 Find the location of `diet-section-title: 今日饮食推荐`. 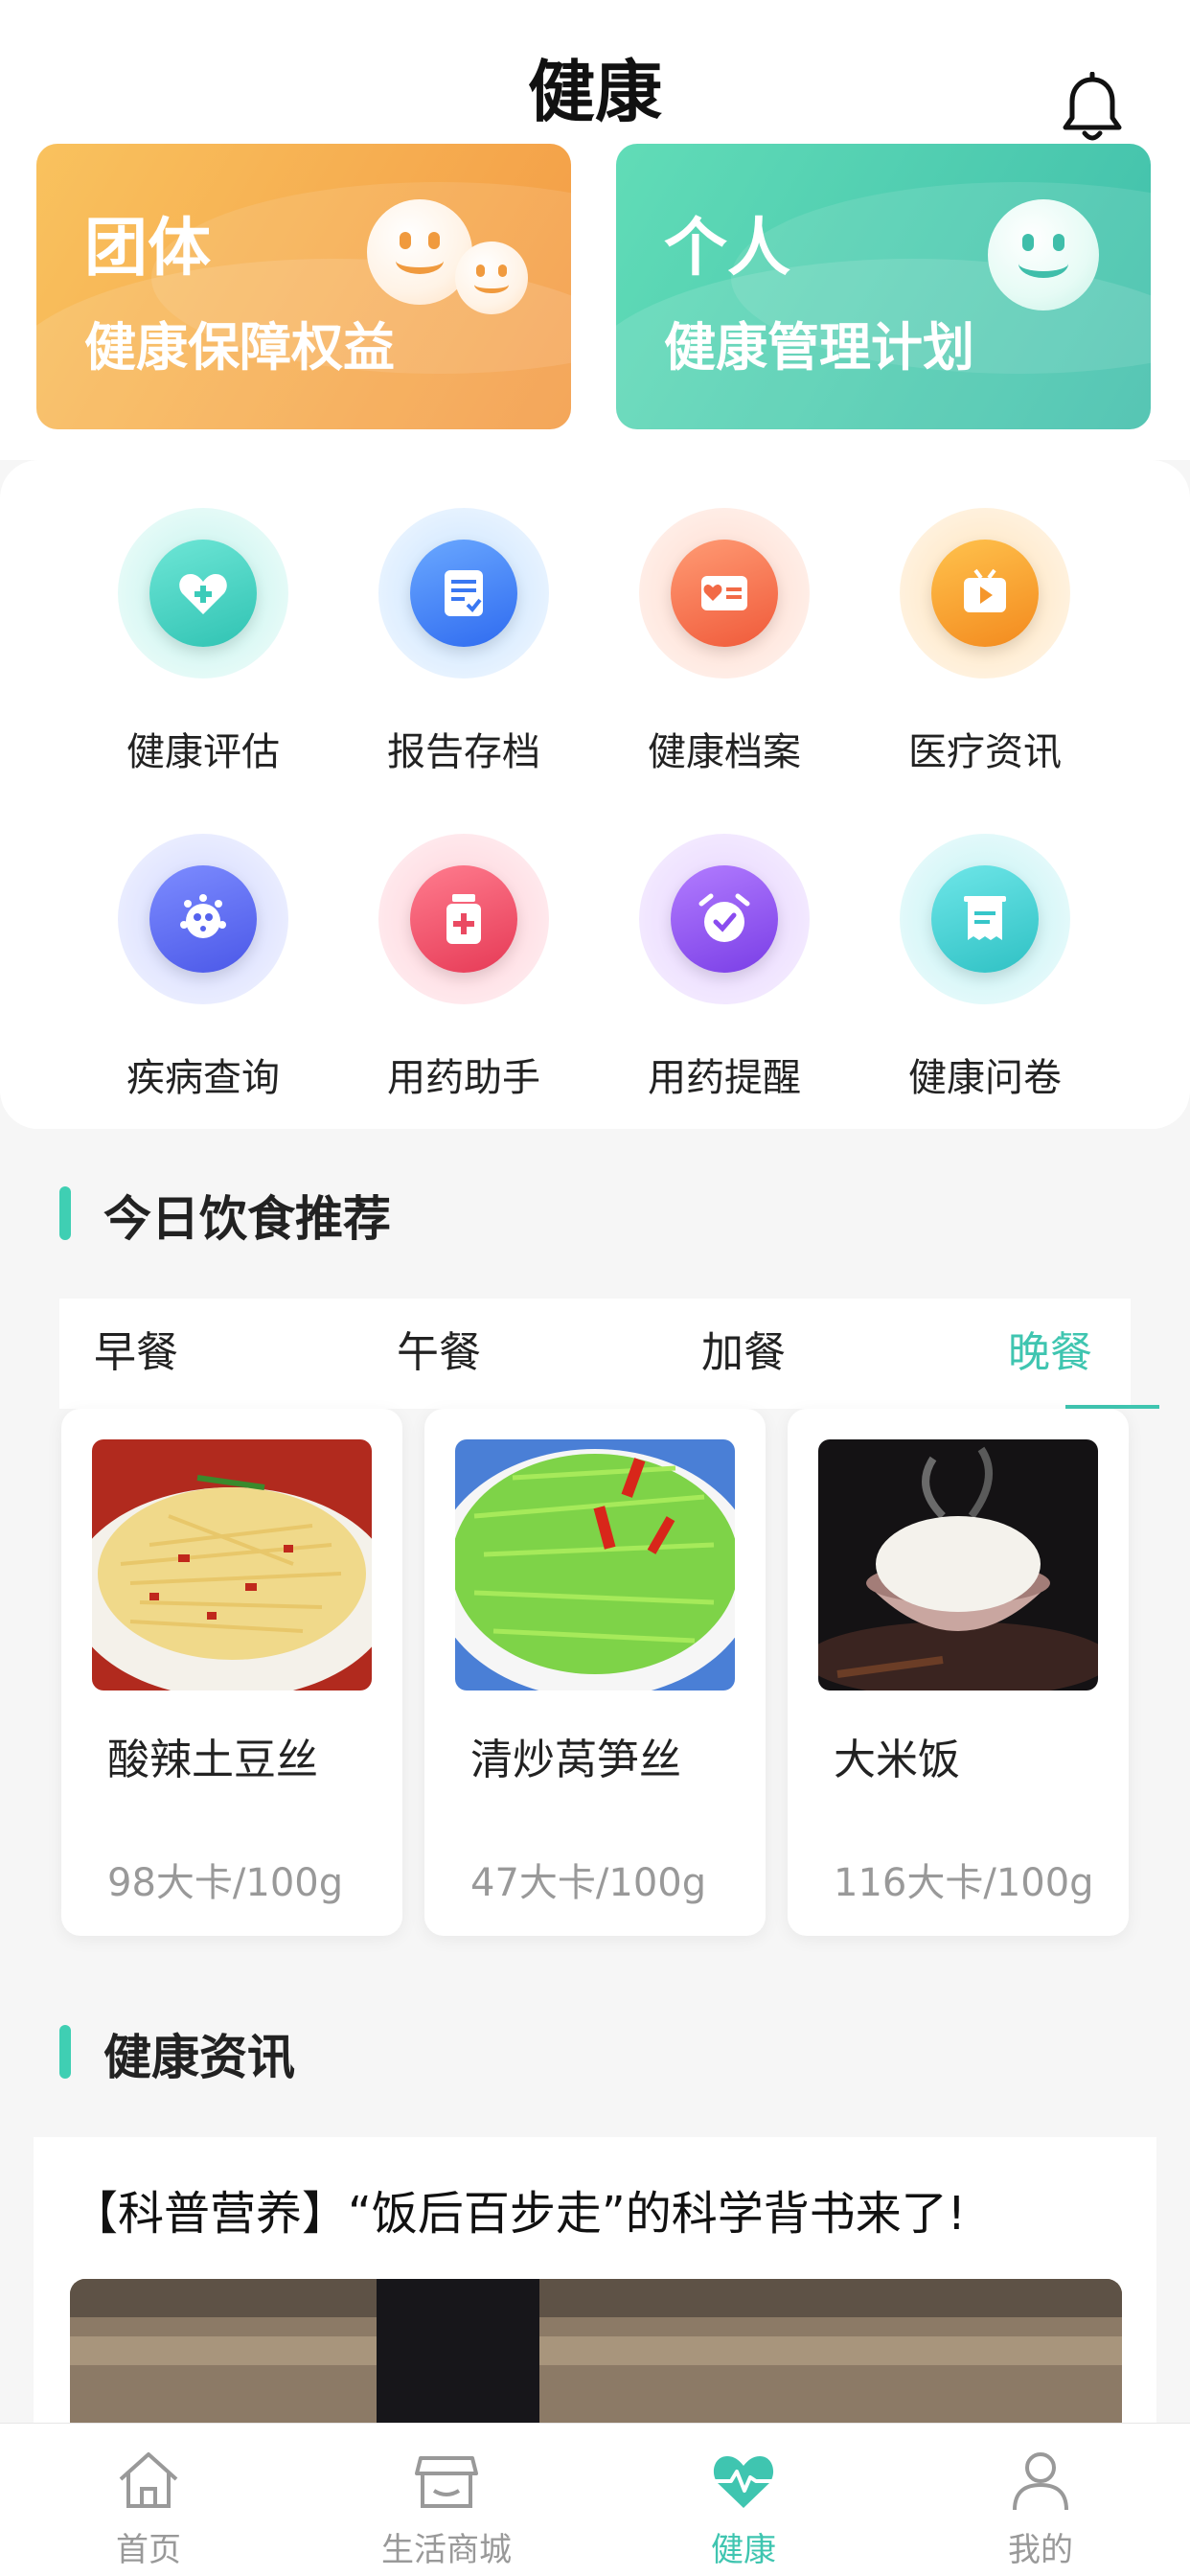

diet-section-title: 今日饮食推荐 is located at coordinates (247, 1219).